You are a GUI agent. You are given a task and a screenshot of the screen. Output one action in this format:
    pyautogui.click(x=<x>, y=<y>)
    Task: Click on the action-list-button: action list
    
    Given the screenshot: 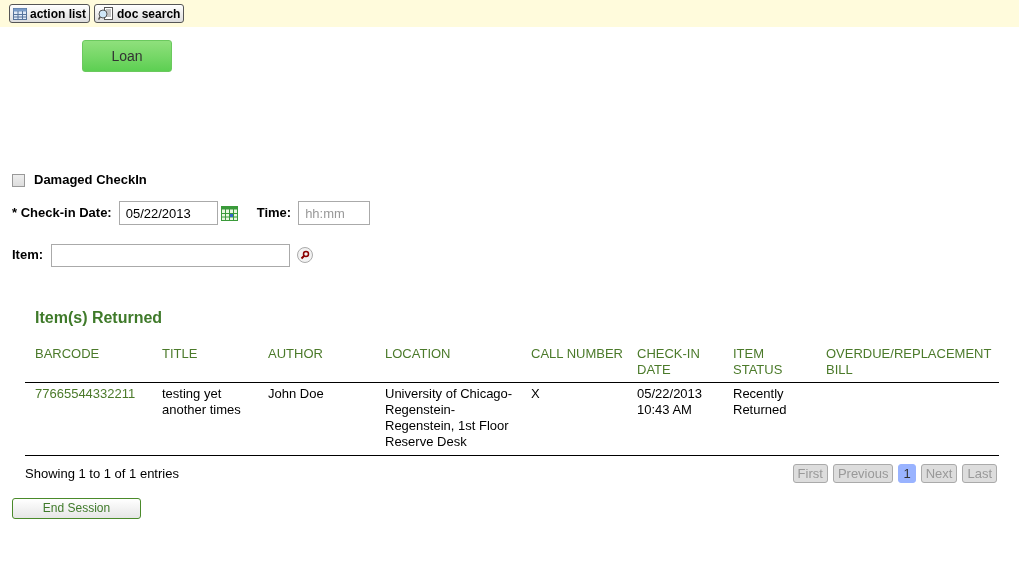 What is the action you would take?
    pyautogui.click(x=49, y=13)
    